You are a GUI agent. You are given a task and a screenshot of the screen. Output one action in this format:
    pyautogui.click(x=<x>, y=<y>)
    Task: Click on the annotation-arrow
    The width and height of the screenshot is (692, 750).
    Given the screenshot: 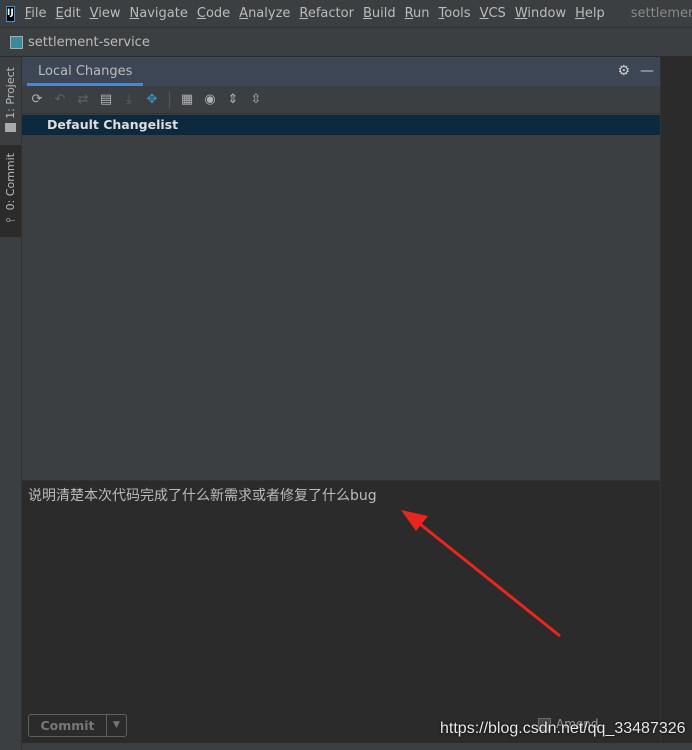 What is the action you would take?
    pyautogui.click(x=481, y=574)
    